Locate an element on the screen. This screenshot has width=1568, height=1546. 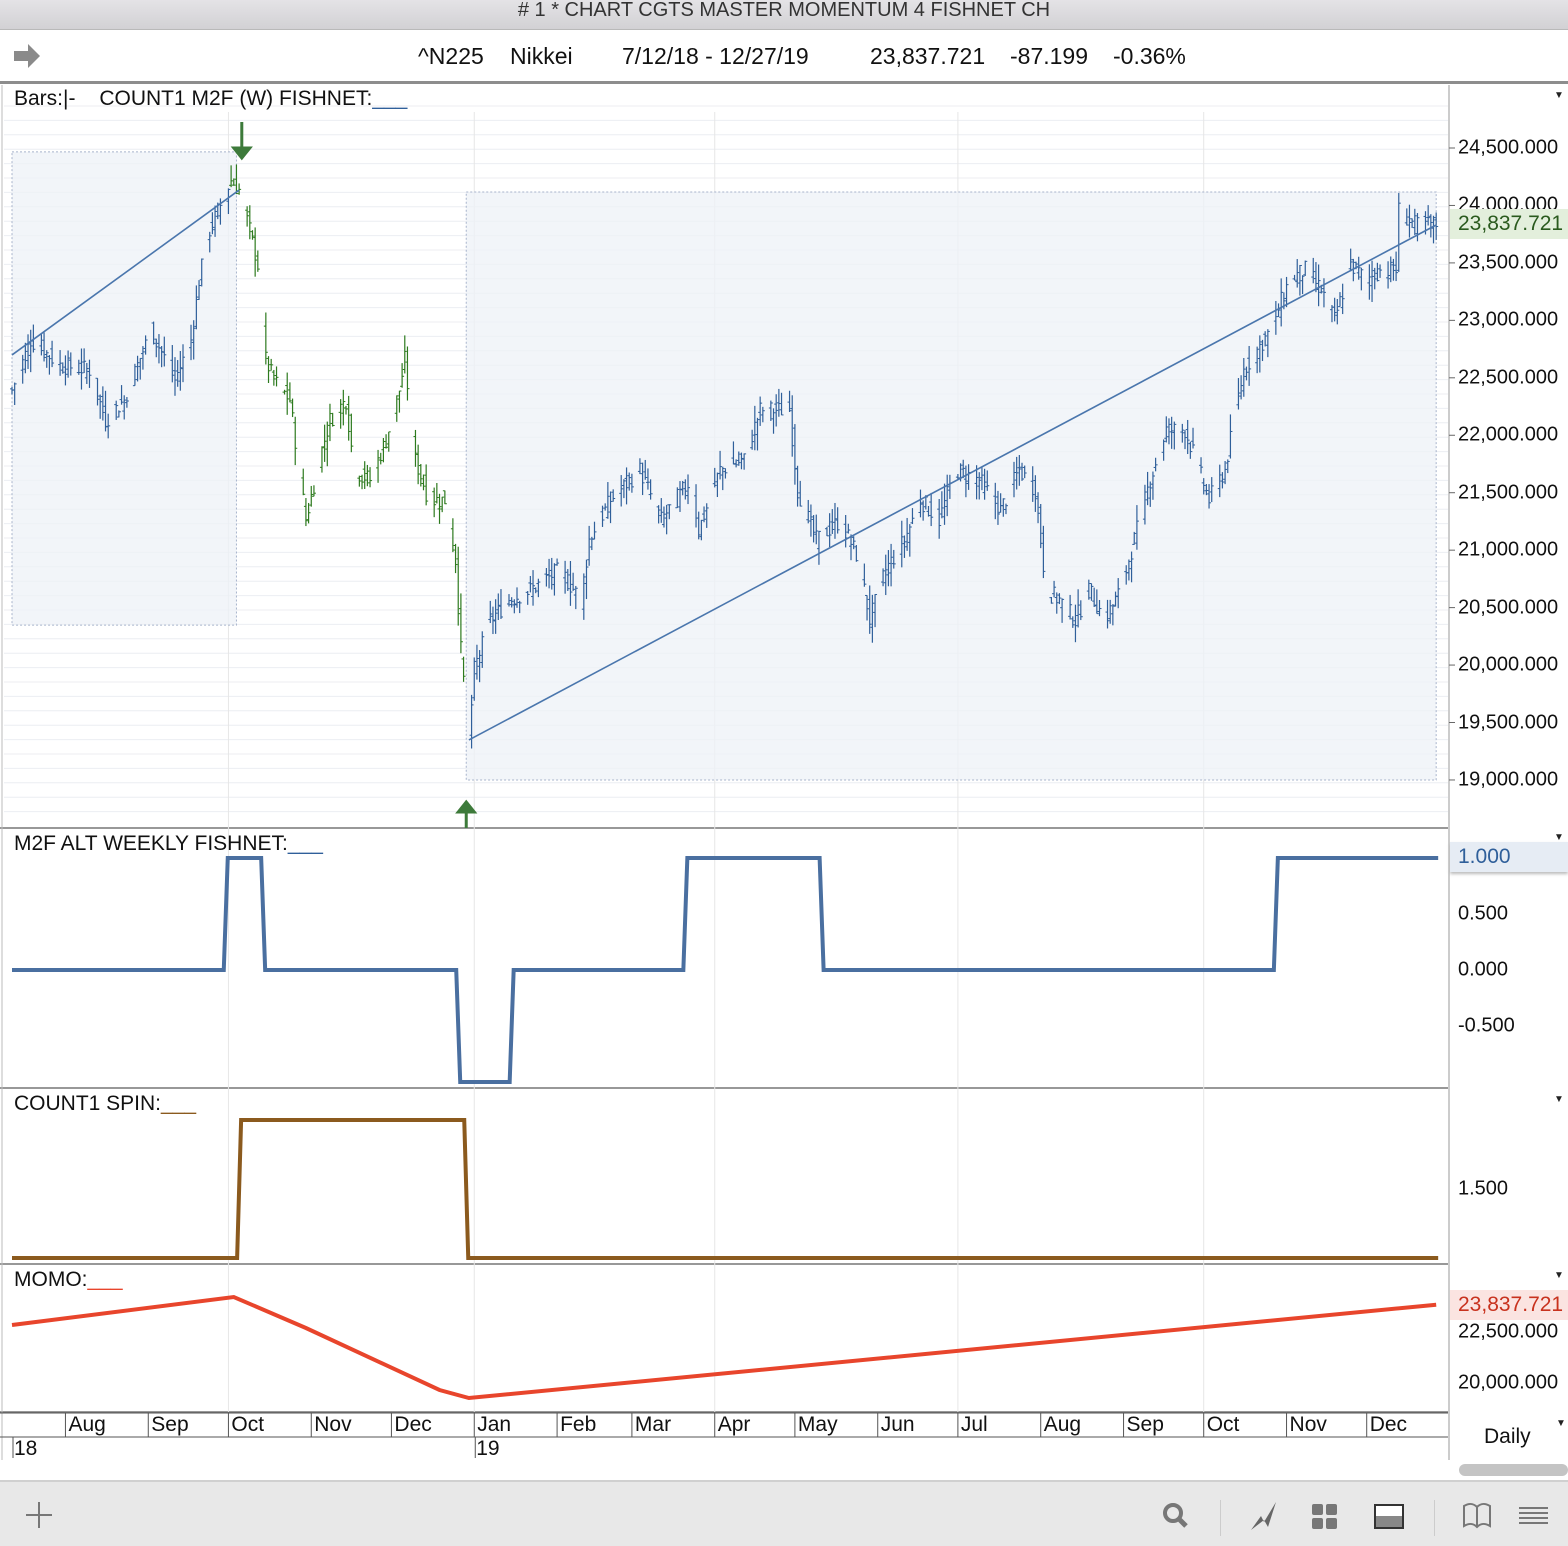
year-label: 19 is located at coordinates (488, 1448).